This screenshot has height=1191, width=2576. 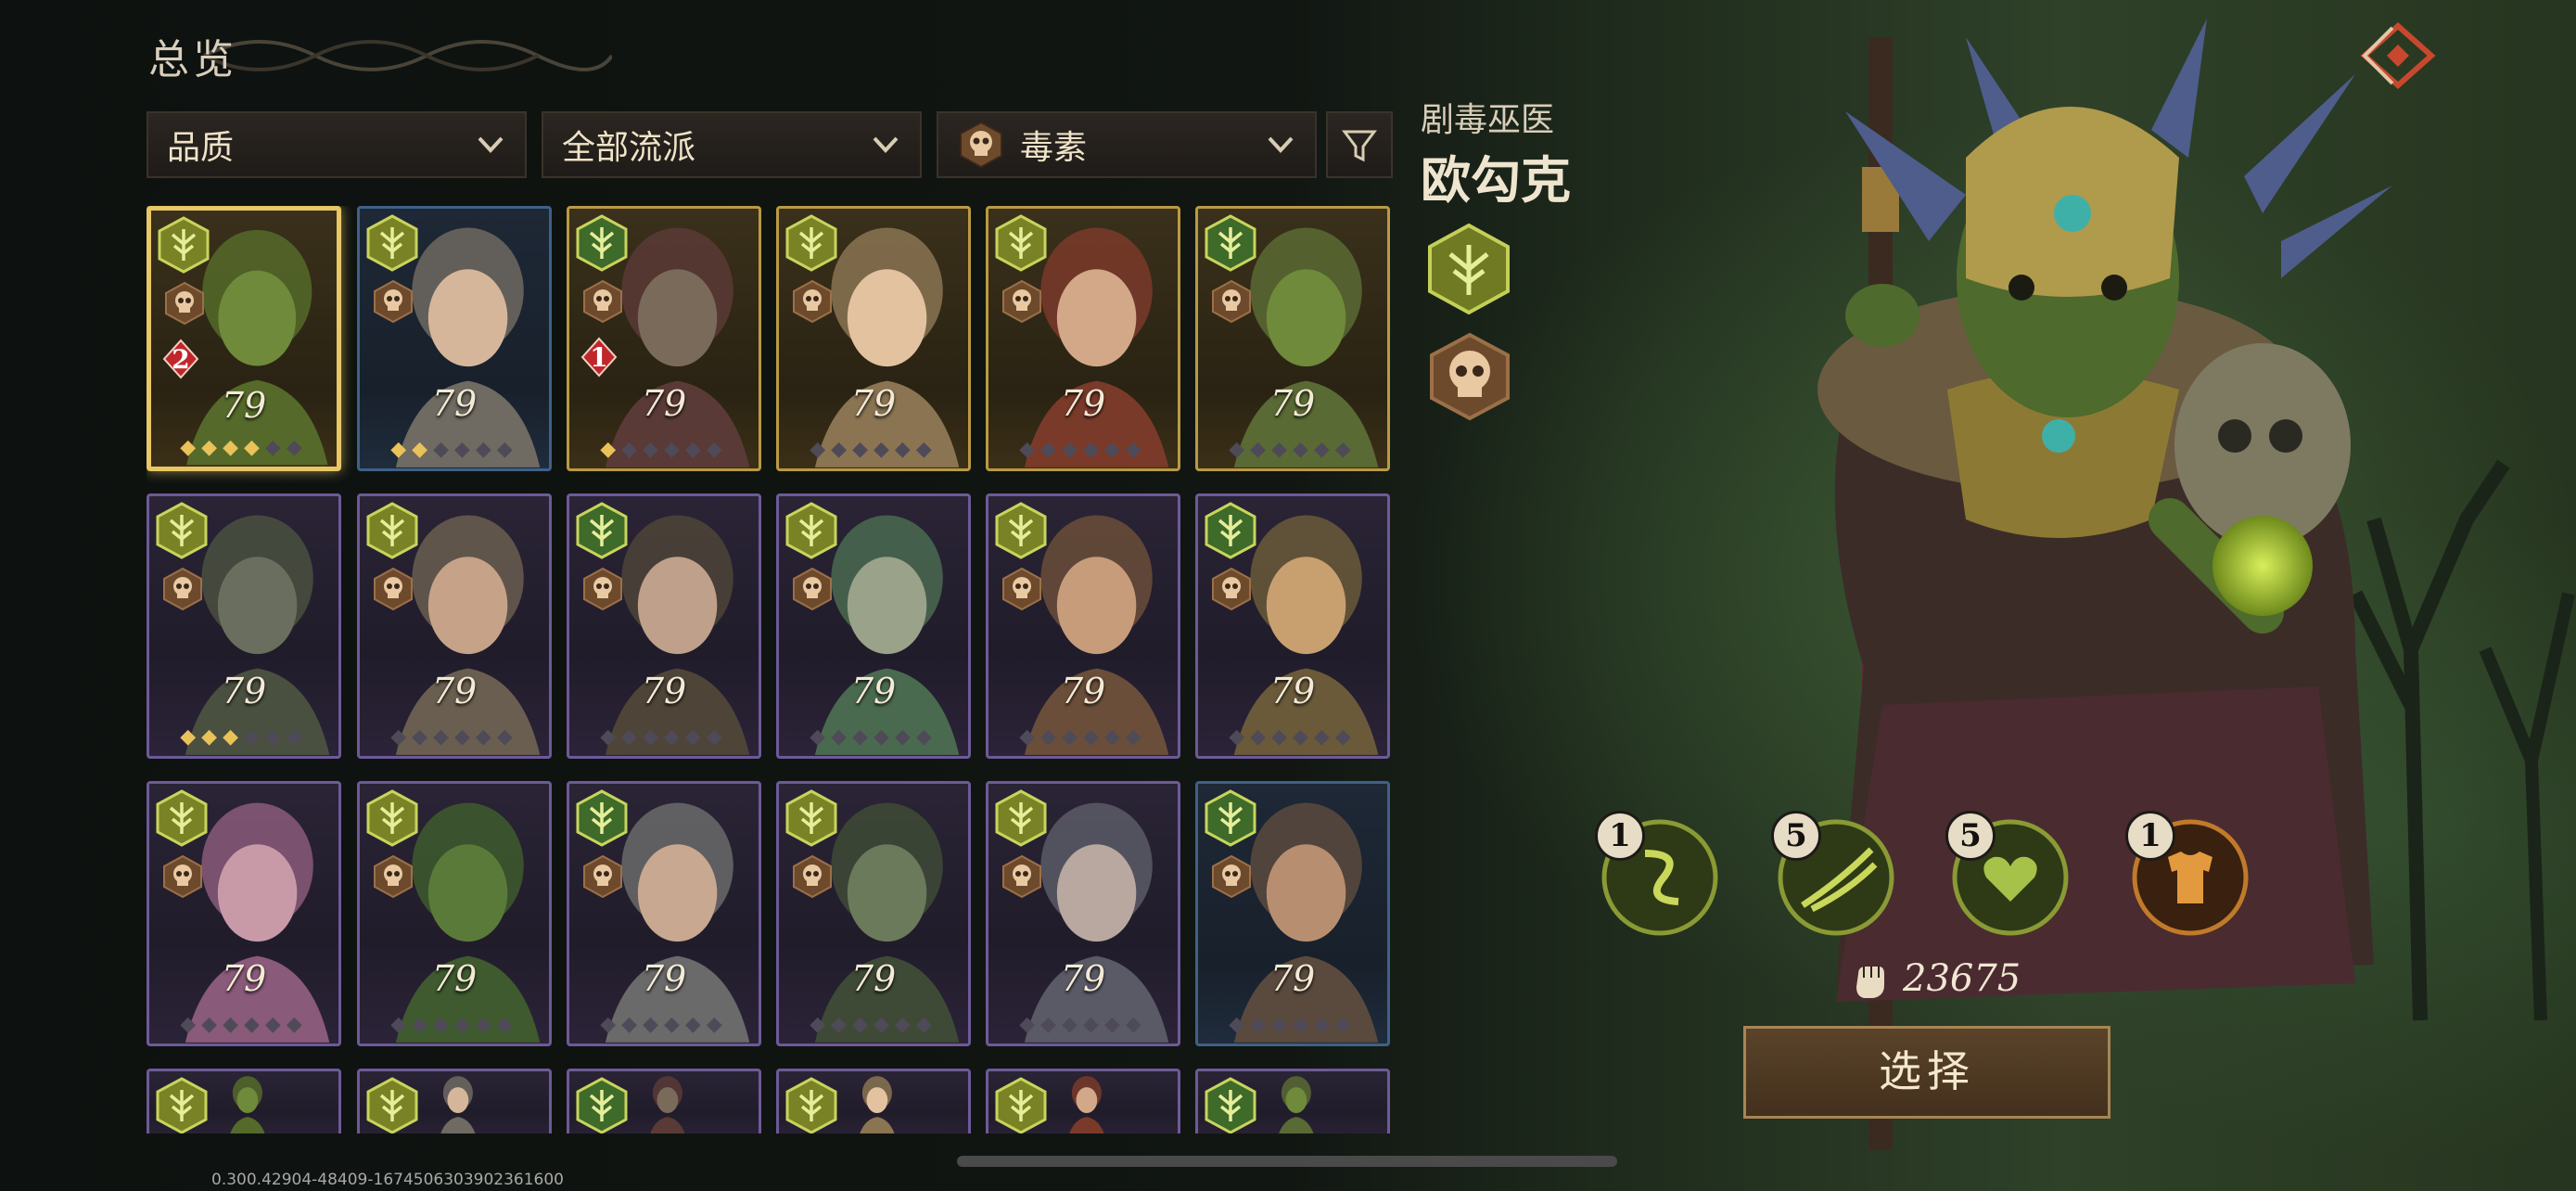 What do you see at coordinates (337, 145) in the screenshot?
I see `quality-filter-dropdown: 品质` at bounding box center [337, 145].